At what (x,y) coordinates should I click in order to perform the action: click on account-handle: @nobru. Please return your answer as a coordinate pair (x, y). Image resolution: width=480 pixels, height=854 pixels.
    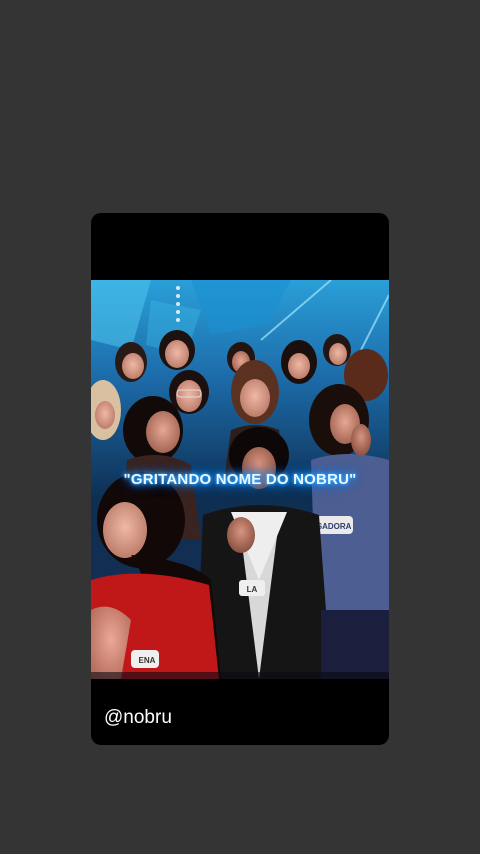
    Looking at the image, I should click on (138, 718).